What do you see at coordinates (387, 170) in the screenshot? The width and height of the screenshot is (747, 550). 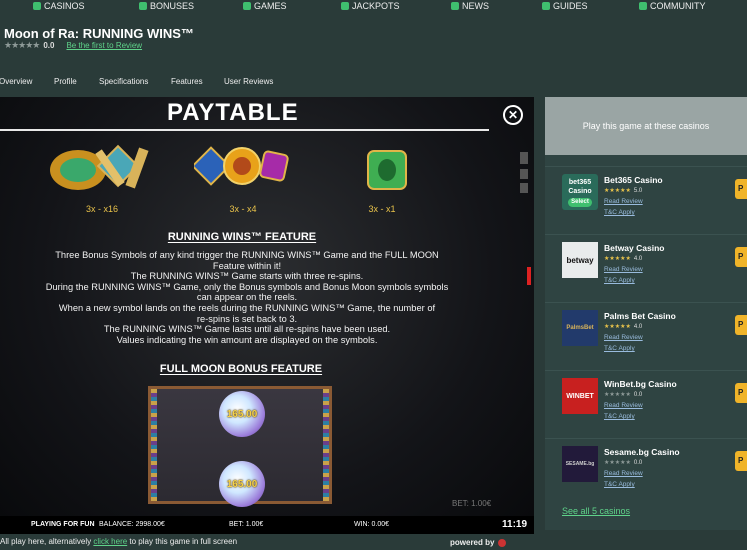 I see `scarab-tablet-symbol-icon` at bounding box center [387, 170].